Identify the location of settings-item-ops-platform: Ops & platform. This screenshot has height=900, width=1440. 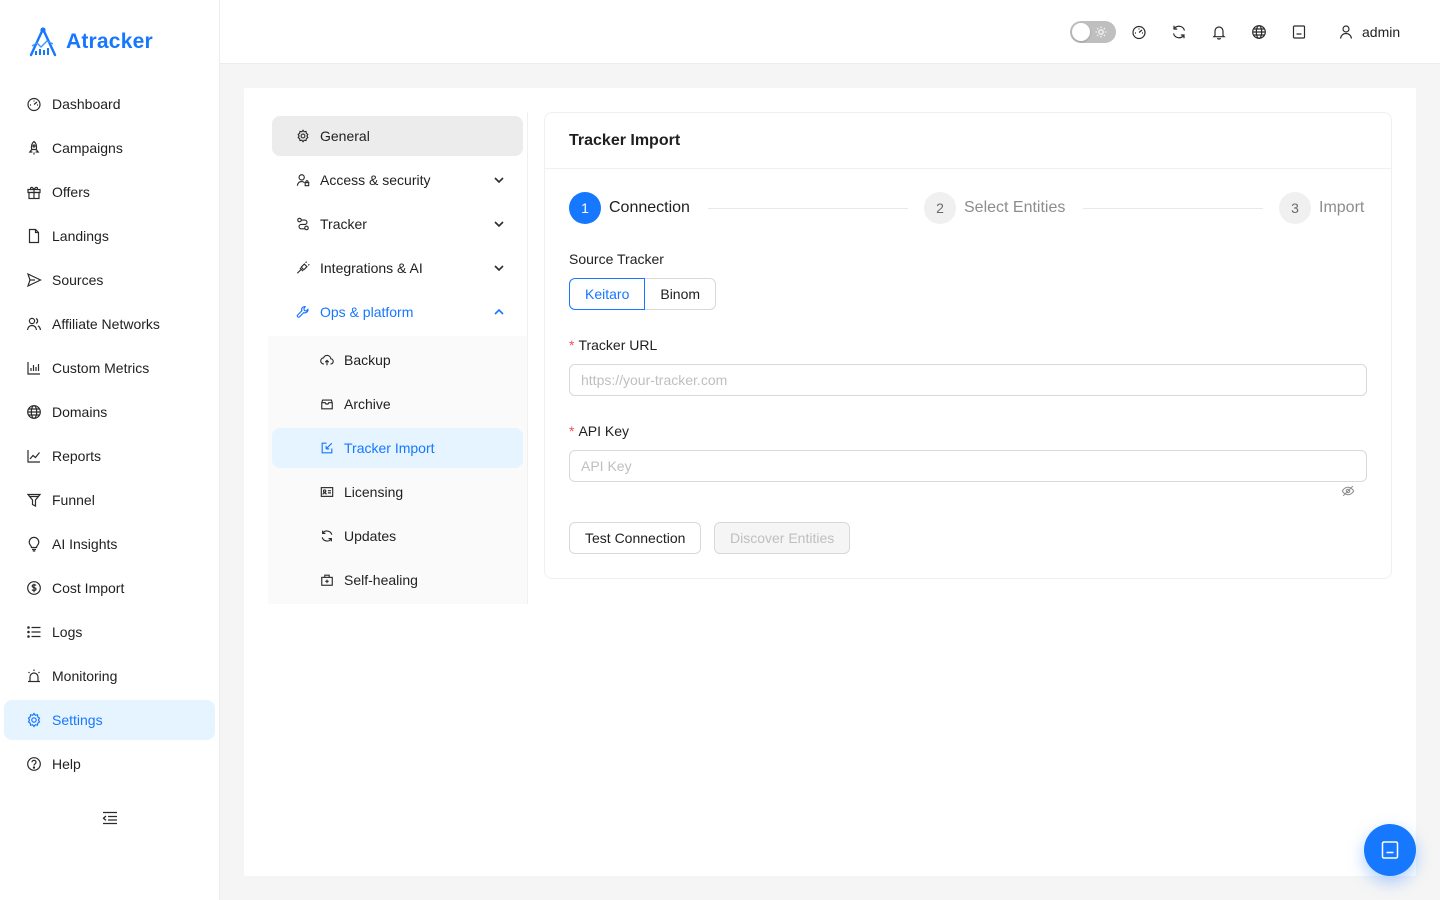
(397, 312).